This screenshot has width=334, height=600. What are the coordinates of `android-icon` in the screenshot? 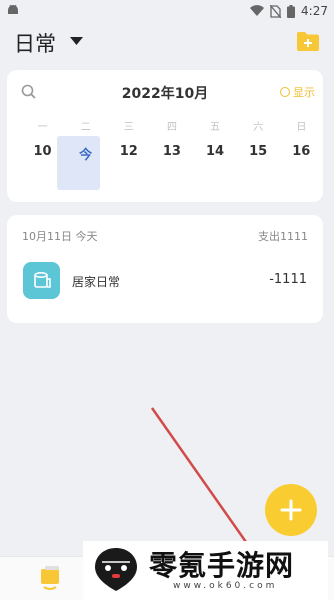 It's located at (13, 9).